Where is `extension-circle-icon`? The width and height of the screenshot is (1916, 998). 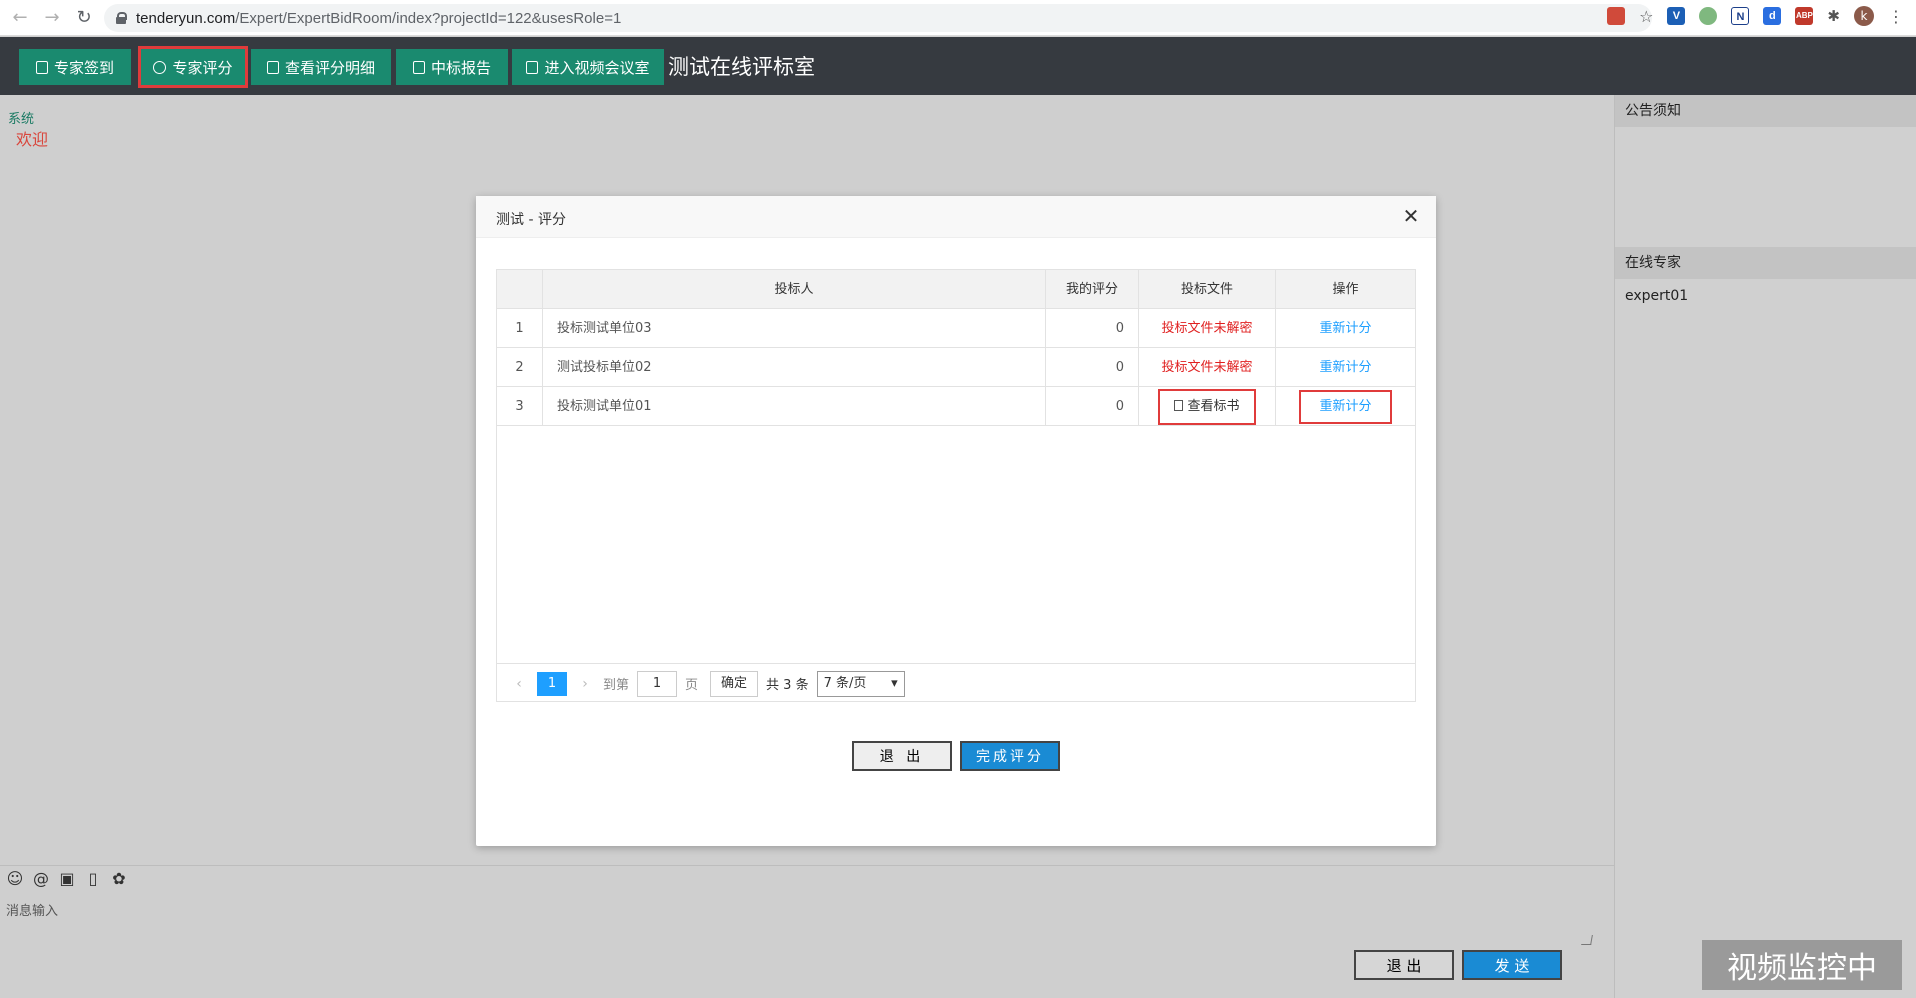 extension-circle-icon is located at coordinates (1708, 16).